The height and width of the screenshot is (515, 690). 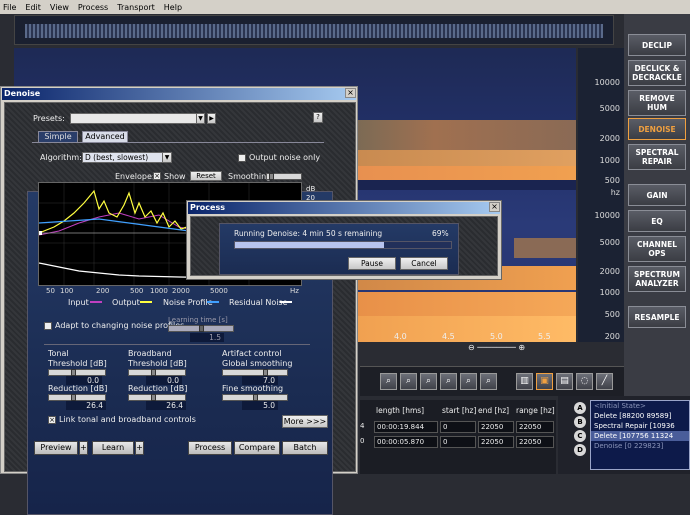 I want to click on output-noise-only-checkbox, so click(x=242, y=158).